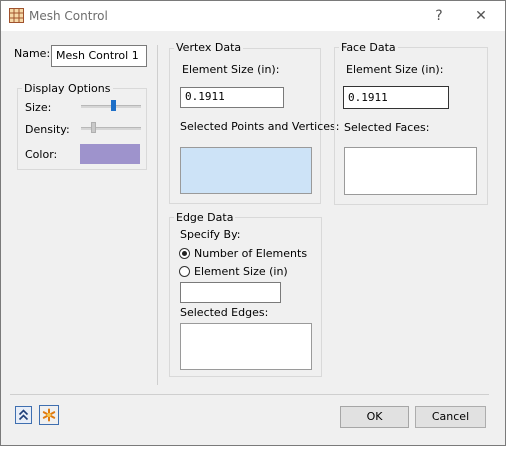 This screenshot has height=454, width=522. Describe the element at coordinates (32, 53) in the screenshot. I see `name-label: Name:` at that location.